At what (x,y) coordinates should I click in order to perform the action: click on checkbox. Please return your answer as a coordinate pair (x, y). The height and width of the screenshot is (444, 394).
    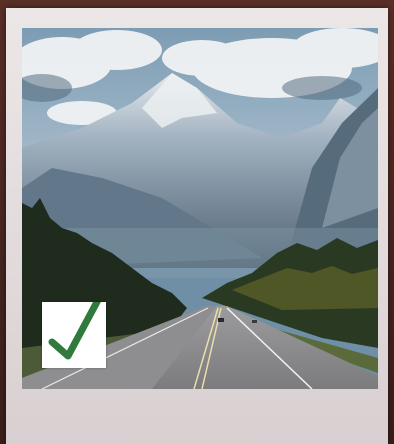
    Looking at the image, I should click on (74, 335).